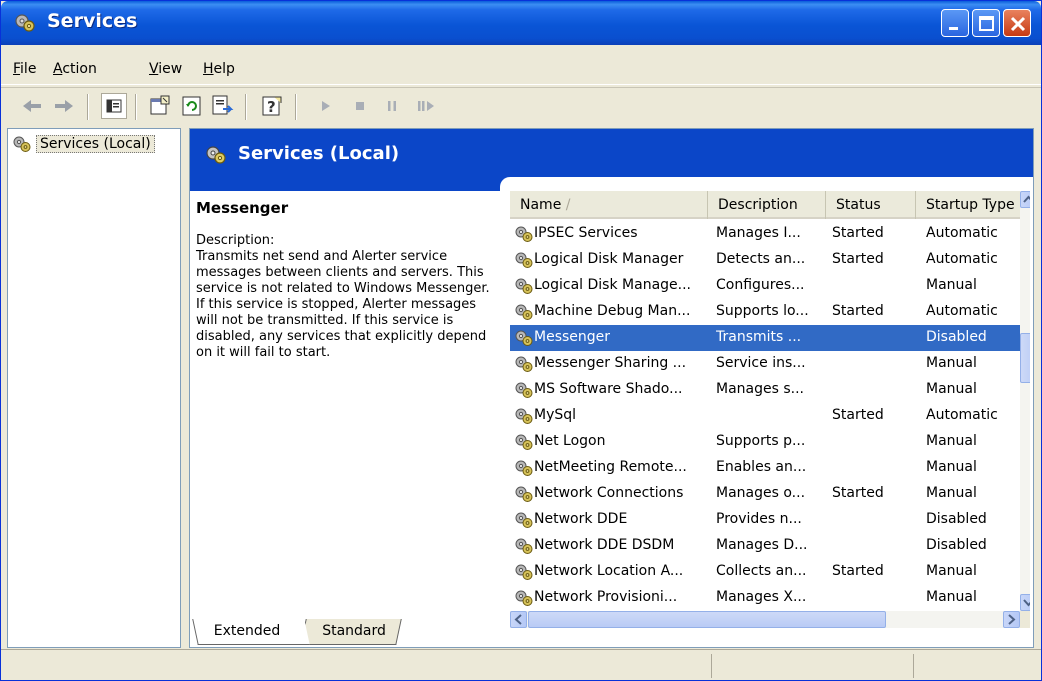 The width and height of the screenshot is (1042, 681). What do you see at coordinates (64, 106) in the screenshot?
I see `forward-button` at bounding box center [64, 106].